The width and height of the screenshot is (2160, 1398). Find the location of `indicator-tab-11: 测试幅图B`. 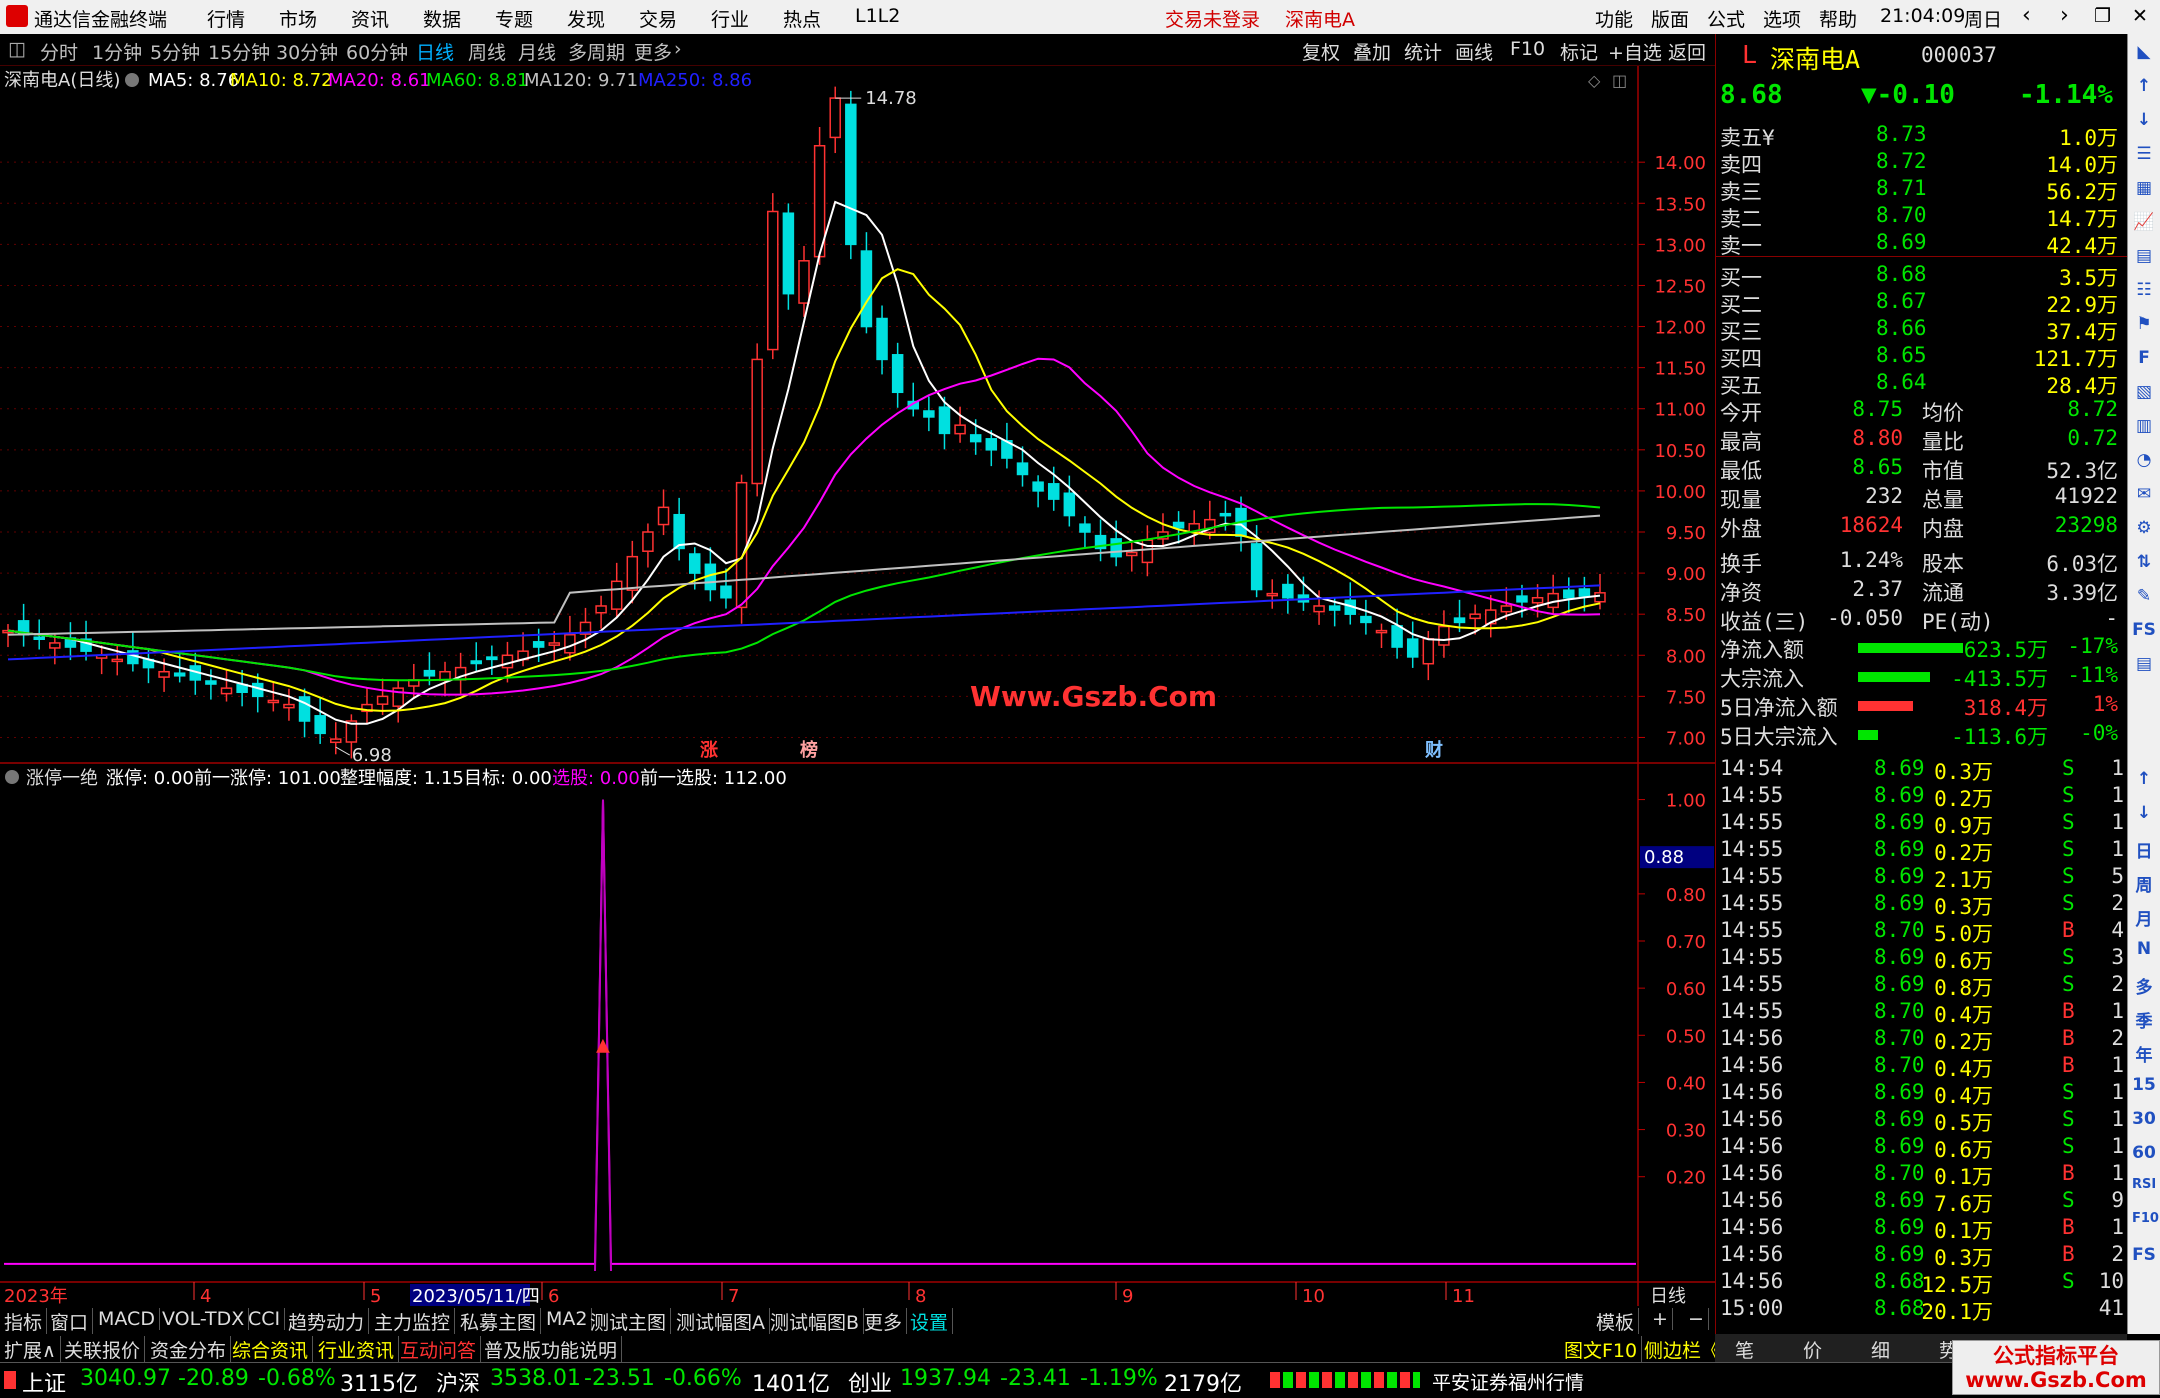

indicator-tab-11: 测试幅图B is located at coordinates (815, 1321).